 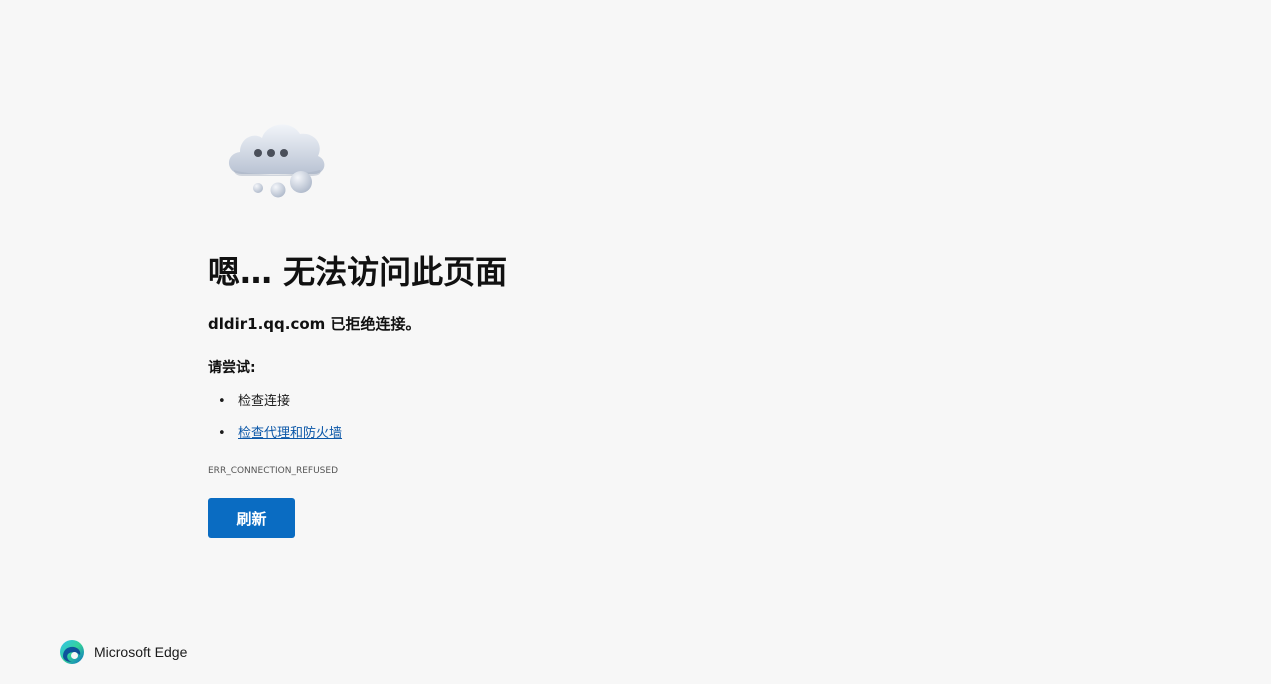 What do you see at coordinates (251, 518) in the screenshot?
I see `refresh-button: 刷新` at bounding box center [251, 518].